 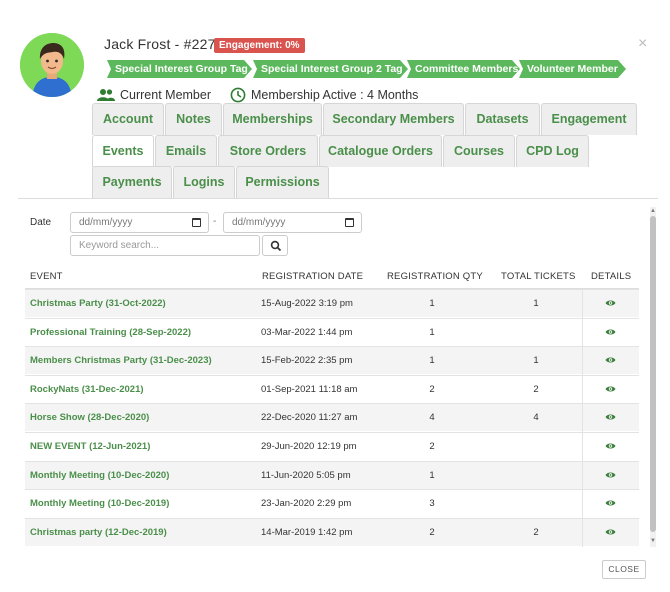 I want to click on event-link: RockyNats (31-Dec-2021), so click(x=87, y=390).